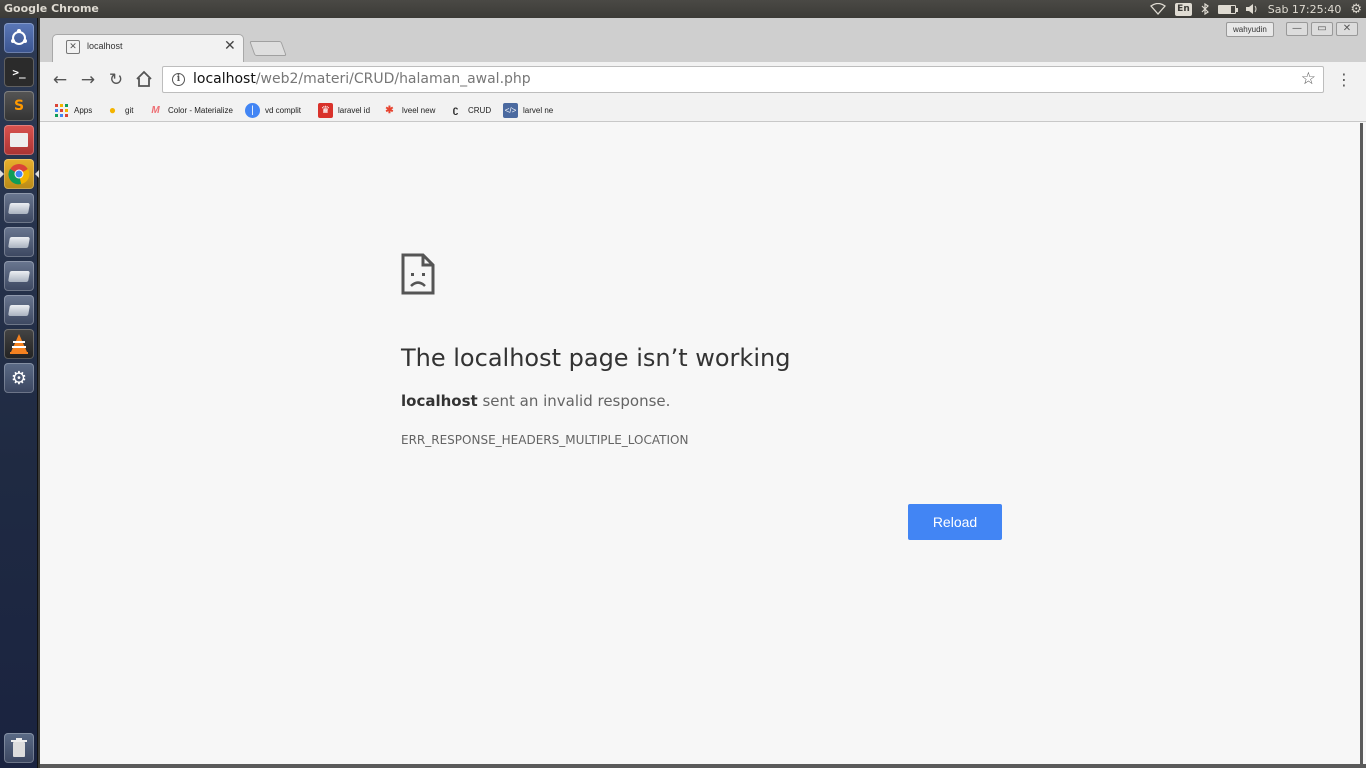 This screenshot has width=1366, height=768. I want to click on bookmark-label: git, so click(129, 110).